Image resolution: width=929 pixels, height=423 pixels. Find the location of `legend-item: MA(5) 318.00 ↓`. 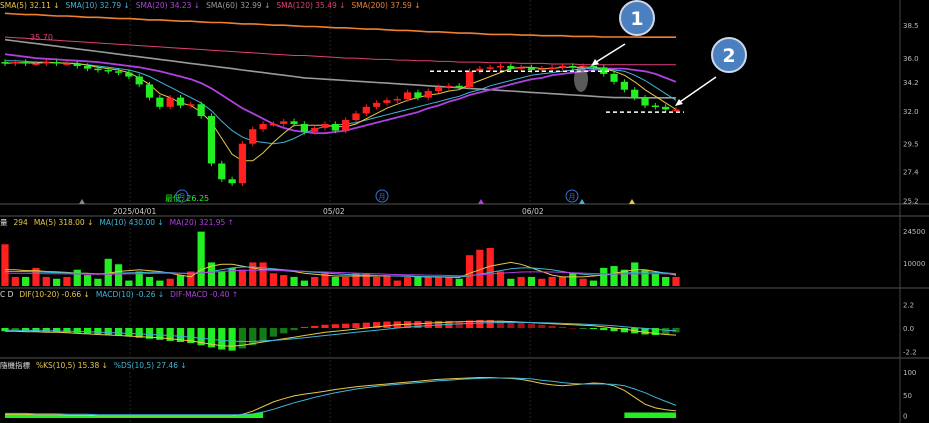

legend-item: MA(5) 318.00 ↓ is located at coordinates (63, 222).